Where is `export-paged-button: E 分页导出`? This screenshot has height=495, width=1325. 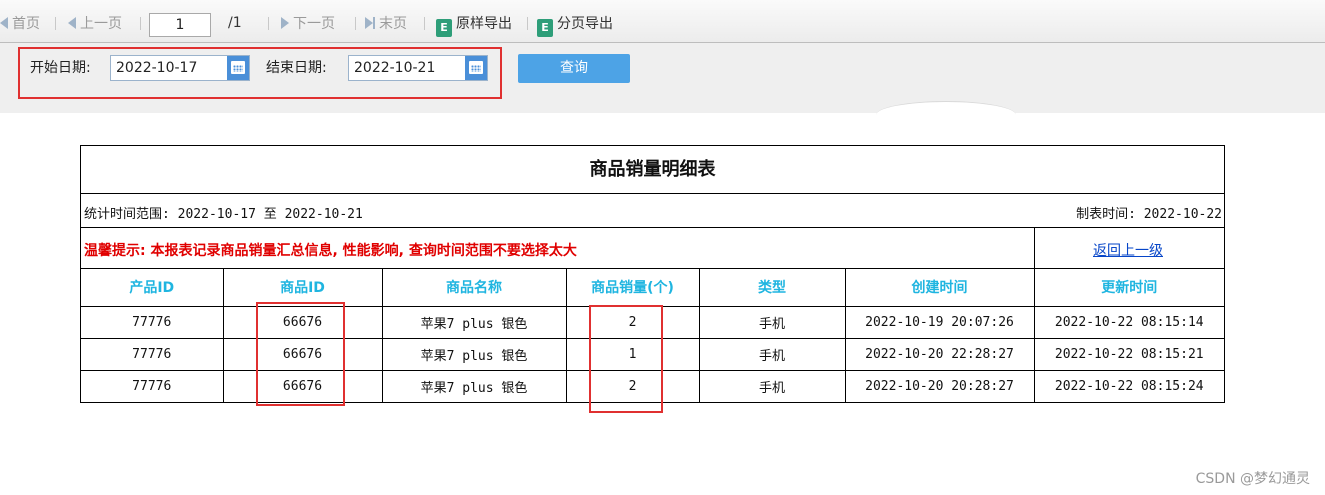 export-paged-button: E 分页导出 is located at coordinates (575, 25).